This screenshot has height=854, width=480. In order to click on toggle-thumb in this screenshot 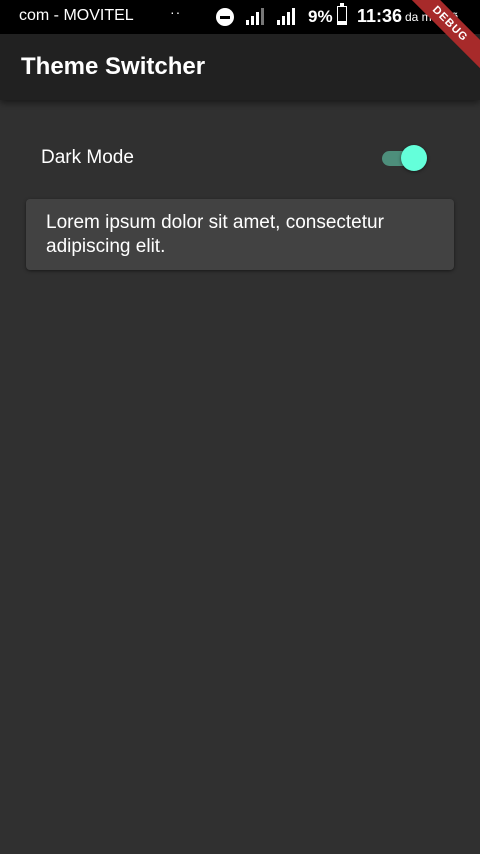, I will do `click(414, 158)`.